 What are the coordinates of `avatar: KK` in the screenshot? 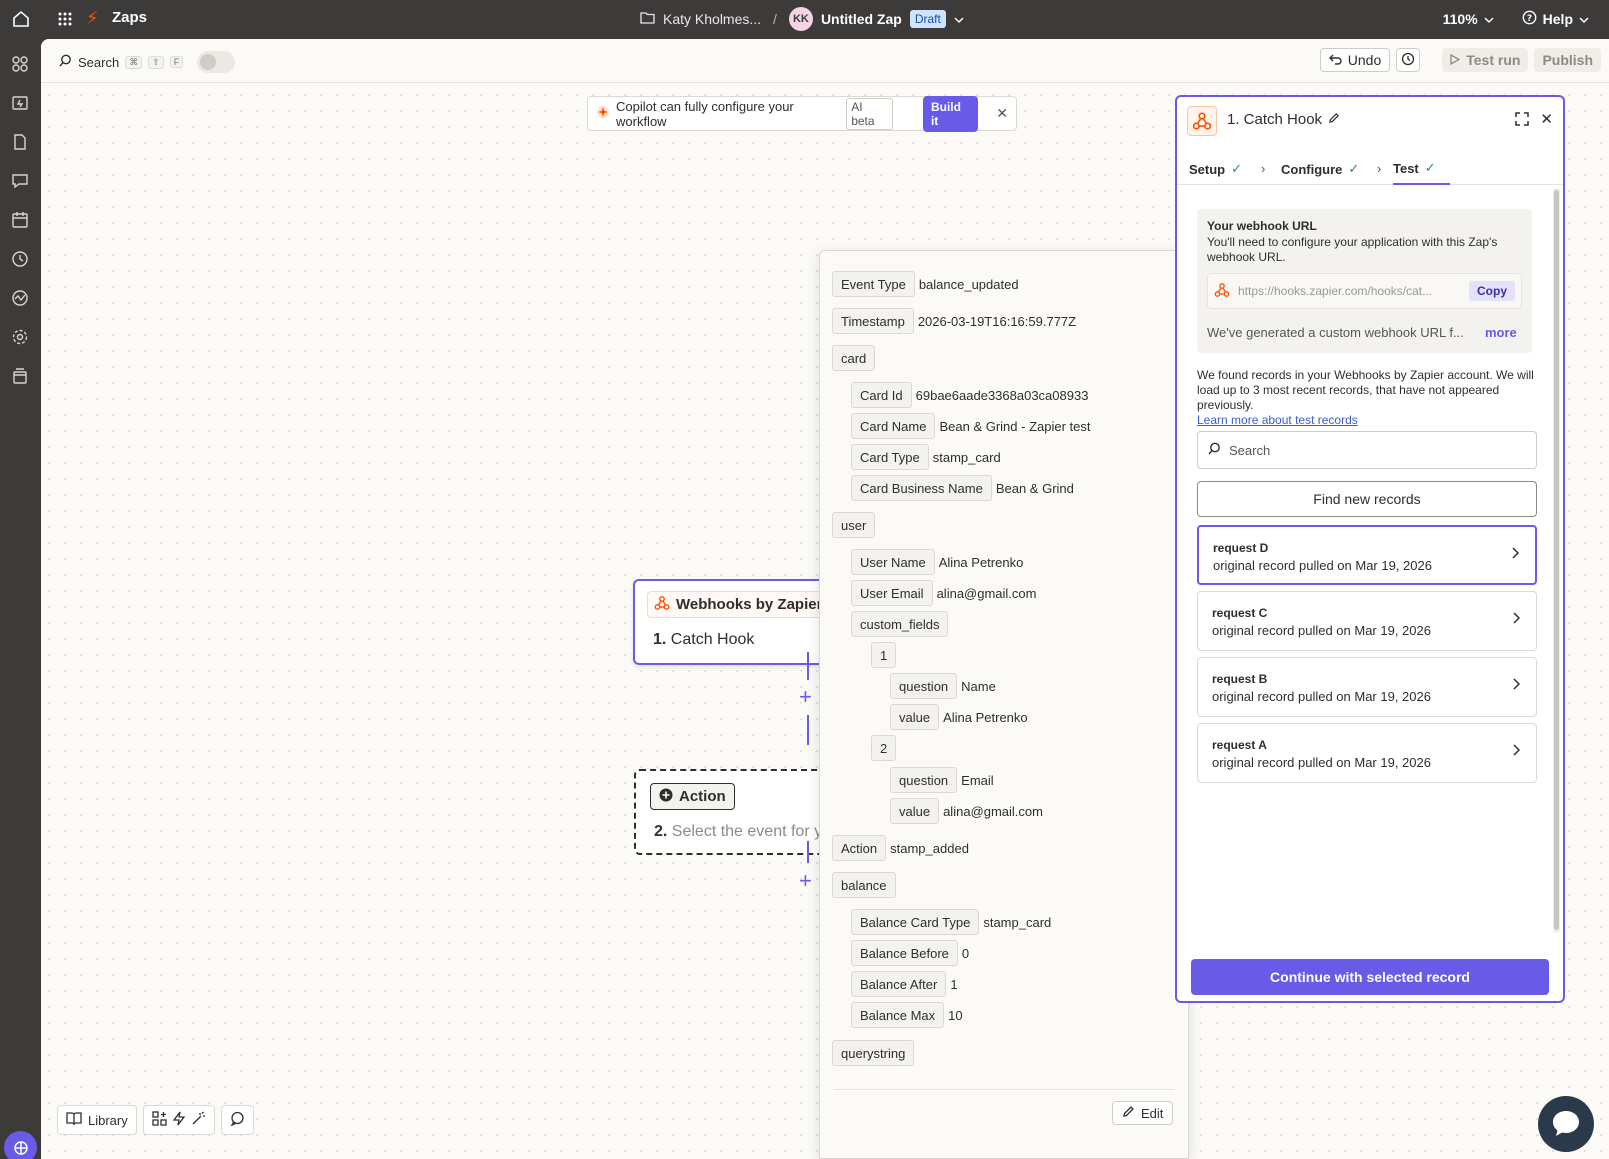 It's located at (800, 19).